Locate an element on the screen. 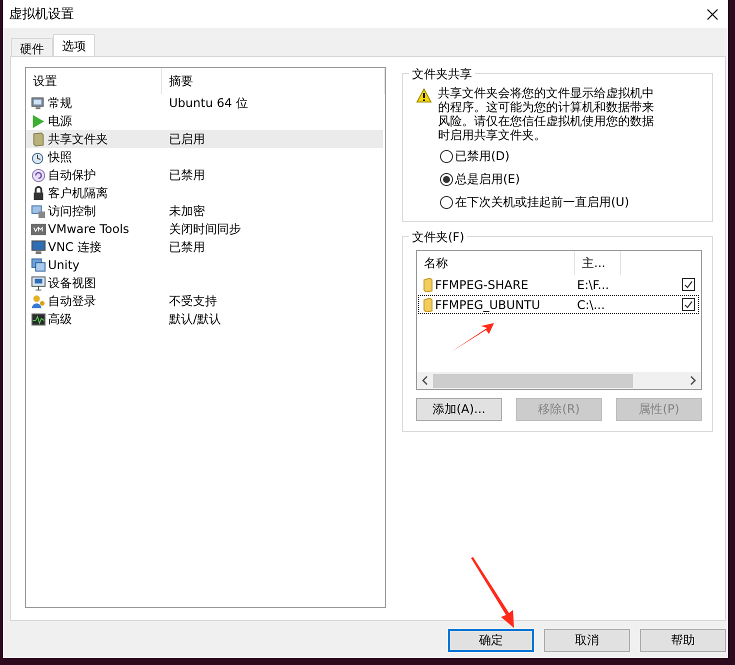  settings-row: 共享文件夹 已启用 is located at coordinates (204, 139).